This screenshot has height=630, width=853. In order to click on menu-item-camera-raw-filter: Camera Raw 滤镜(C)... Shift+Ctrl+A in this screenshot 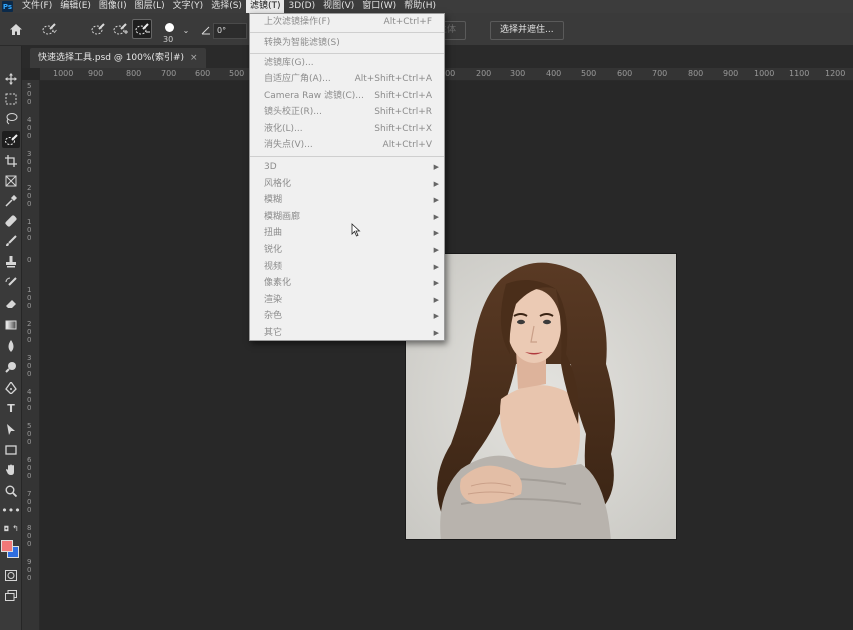, I will do `click(347, 96)`.